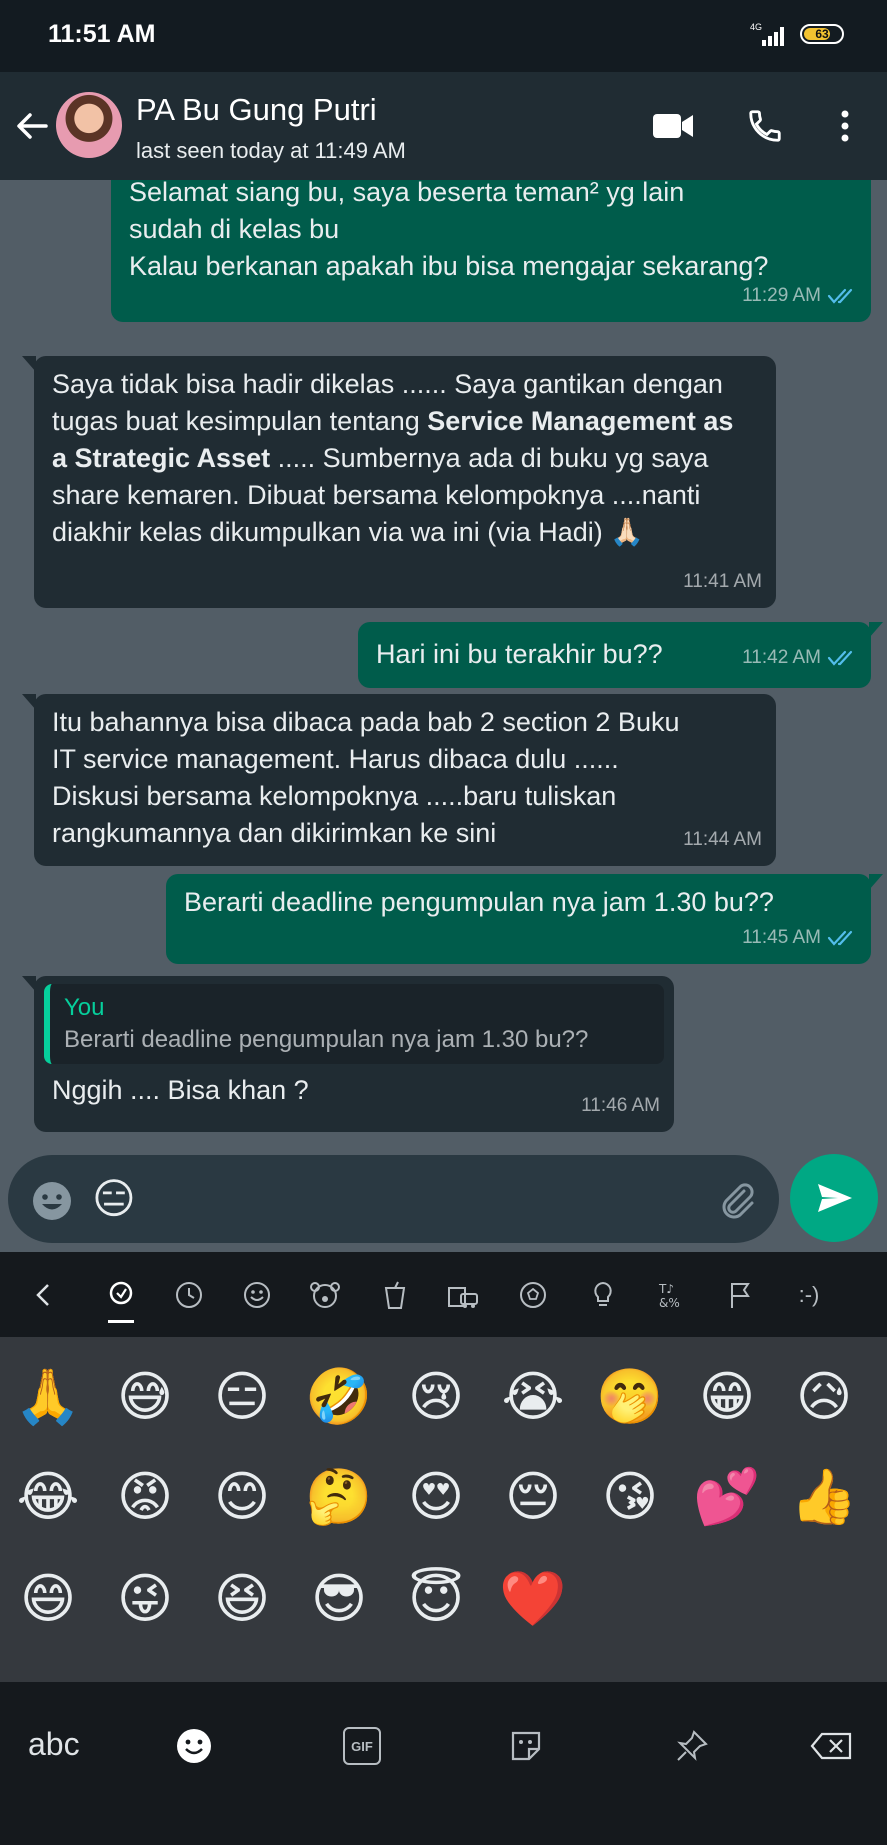 This screenshot has width=887, height=1845. I want to click on emoji-item: 🙏, so click(48, 1397).